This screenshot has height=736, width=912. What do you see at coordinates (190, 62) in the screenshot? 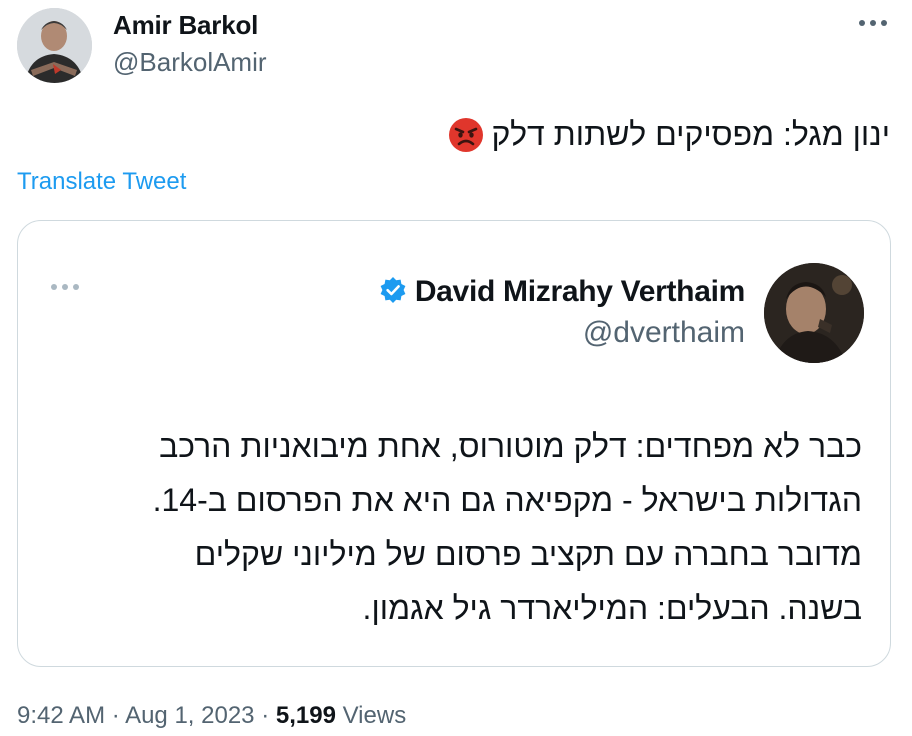
I see `author-handle: @BarkolAmir` at bounding box center [190, 62].